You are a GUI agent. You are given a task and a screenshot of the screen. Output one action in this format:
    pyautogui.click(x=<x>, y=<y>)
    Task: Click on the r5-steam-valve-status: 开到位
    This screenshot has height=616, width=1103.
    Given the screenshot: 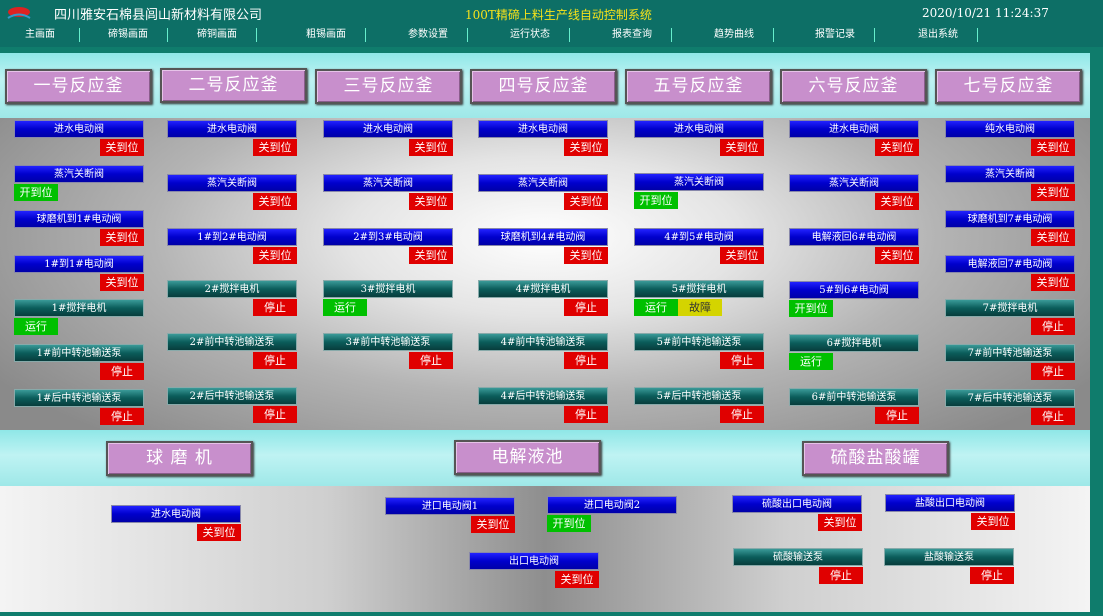 What is the action you would take?
    pyautogui.click(x=656, y=200)
    